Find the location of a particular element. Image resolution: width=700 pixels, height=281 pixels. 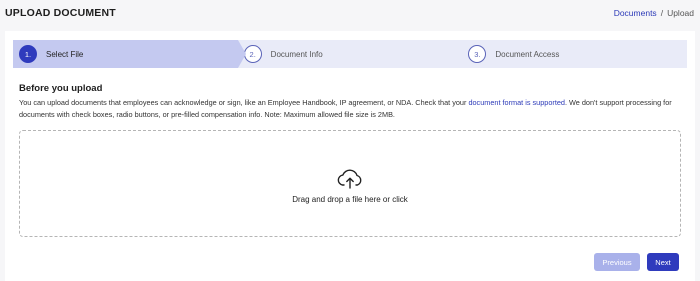

step-label-document-info: Document Info is located at coordinates (296, 54).